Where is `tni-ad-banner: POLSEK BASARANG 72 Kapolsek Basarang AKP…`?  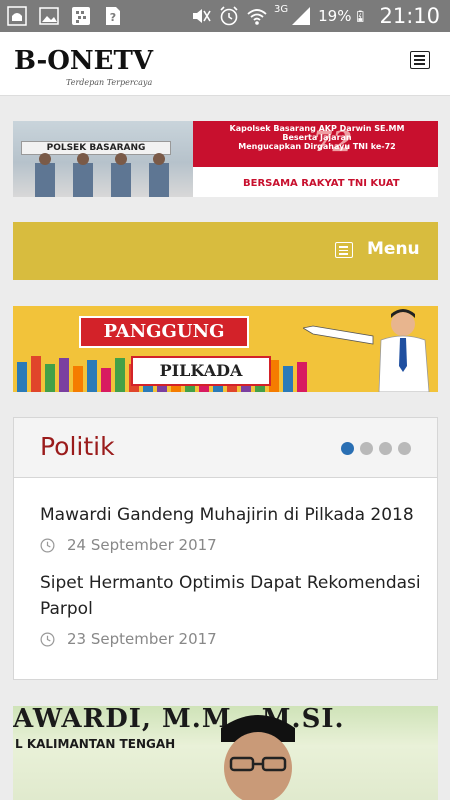
tni-ad-banner: POLSEK BASARANG 72 Kapolsek Basarang AKP… is located at coordinates (225, 159).